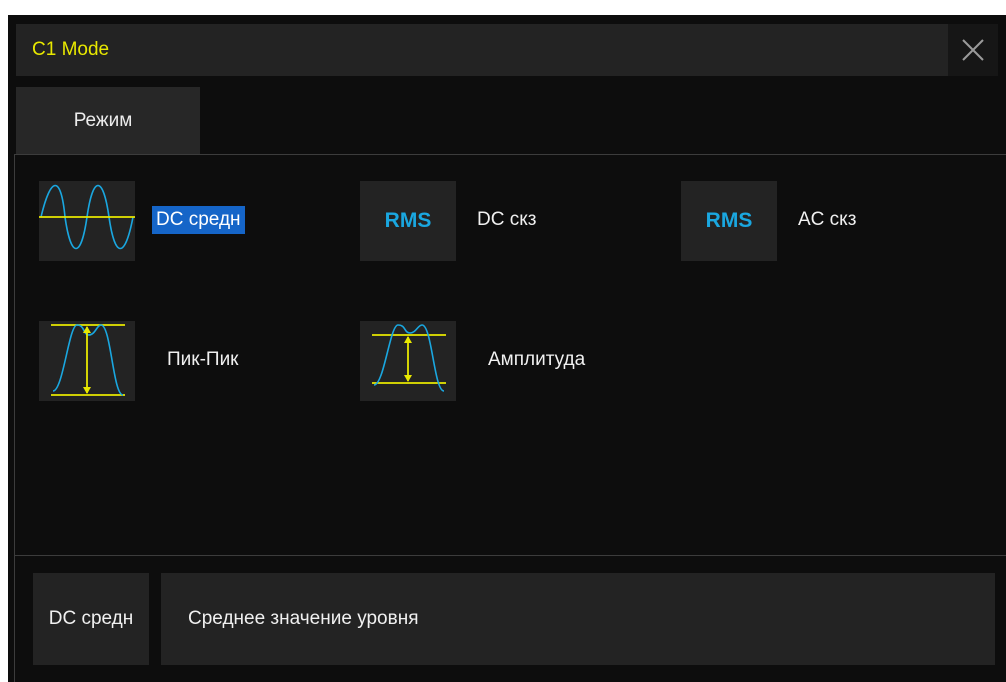  I want to click on option-amplitude: Амплитуда, so click(500, 361).